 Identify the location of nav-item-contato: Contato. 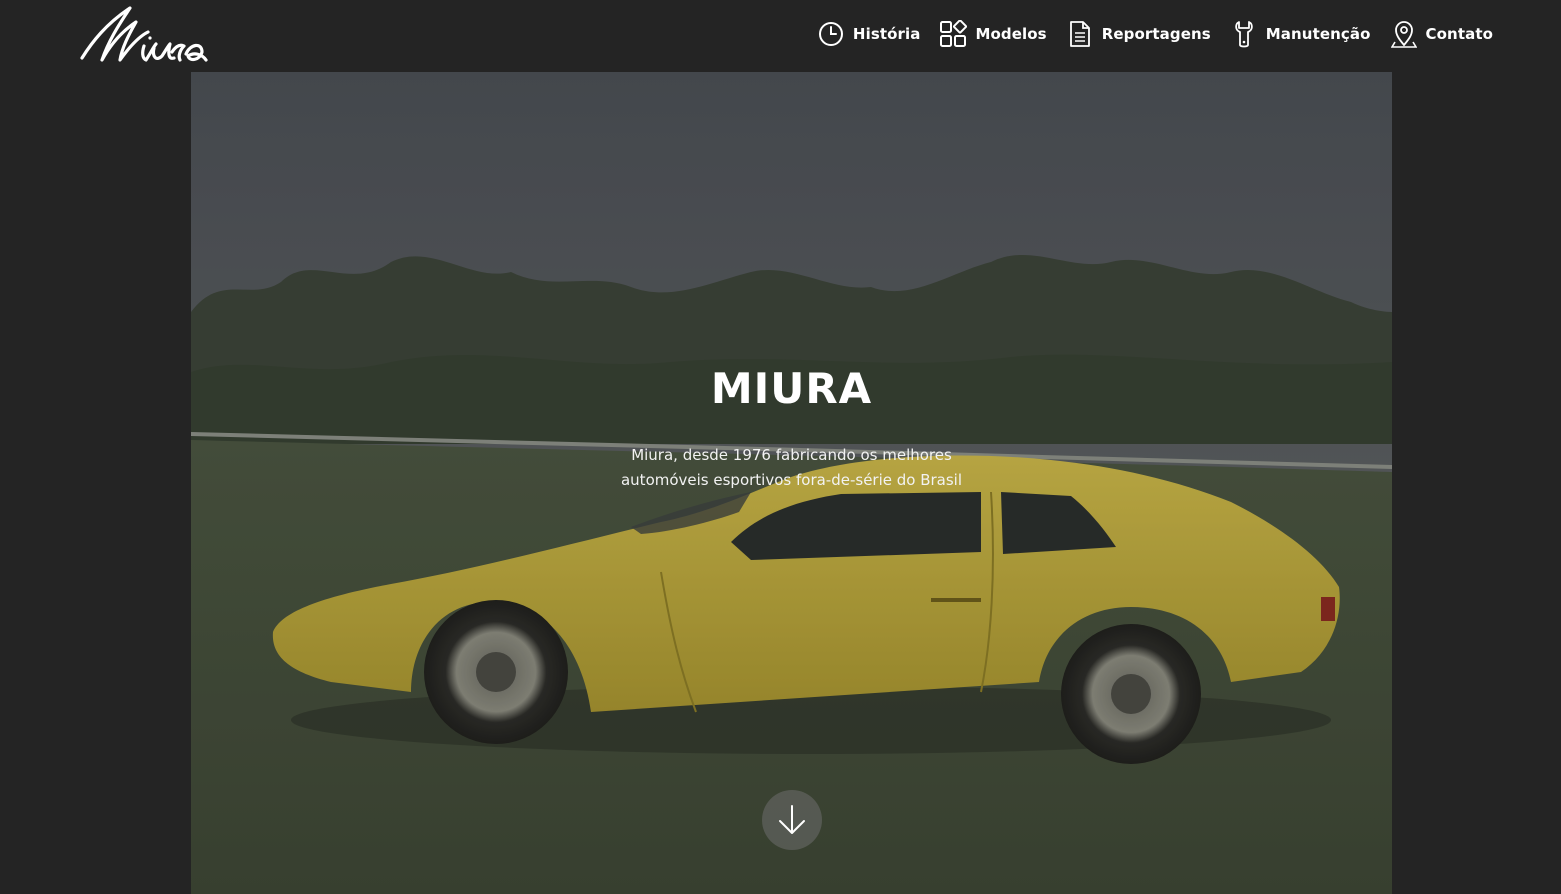
(1441, 34).